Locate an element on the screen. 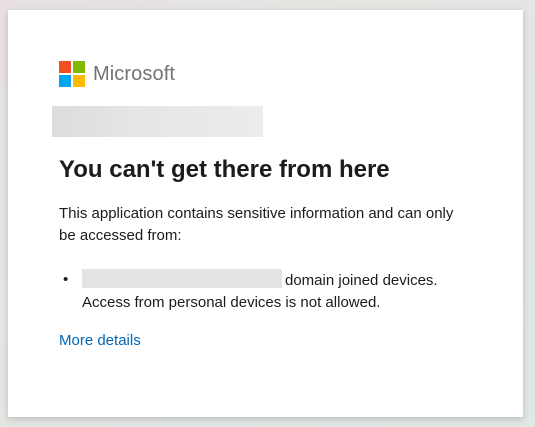 Image resolution: width=535 pixels, height=427 pixels. logo-red-square is located at coordinates (65, 67).